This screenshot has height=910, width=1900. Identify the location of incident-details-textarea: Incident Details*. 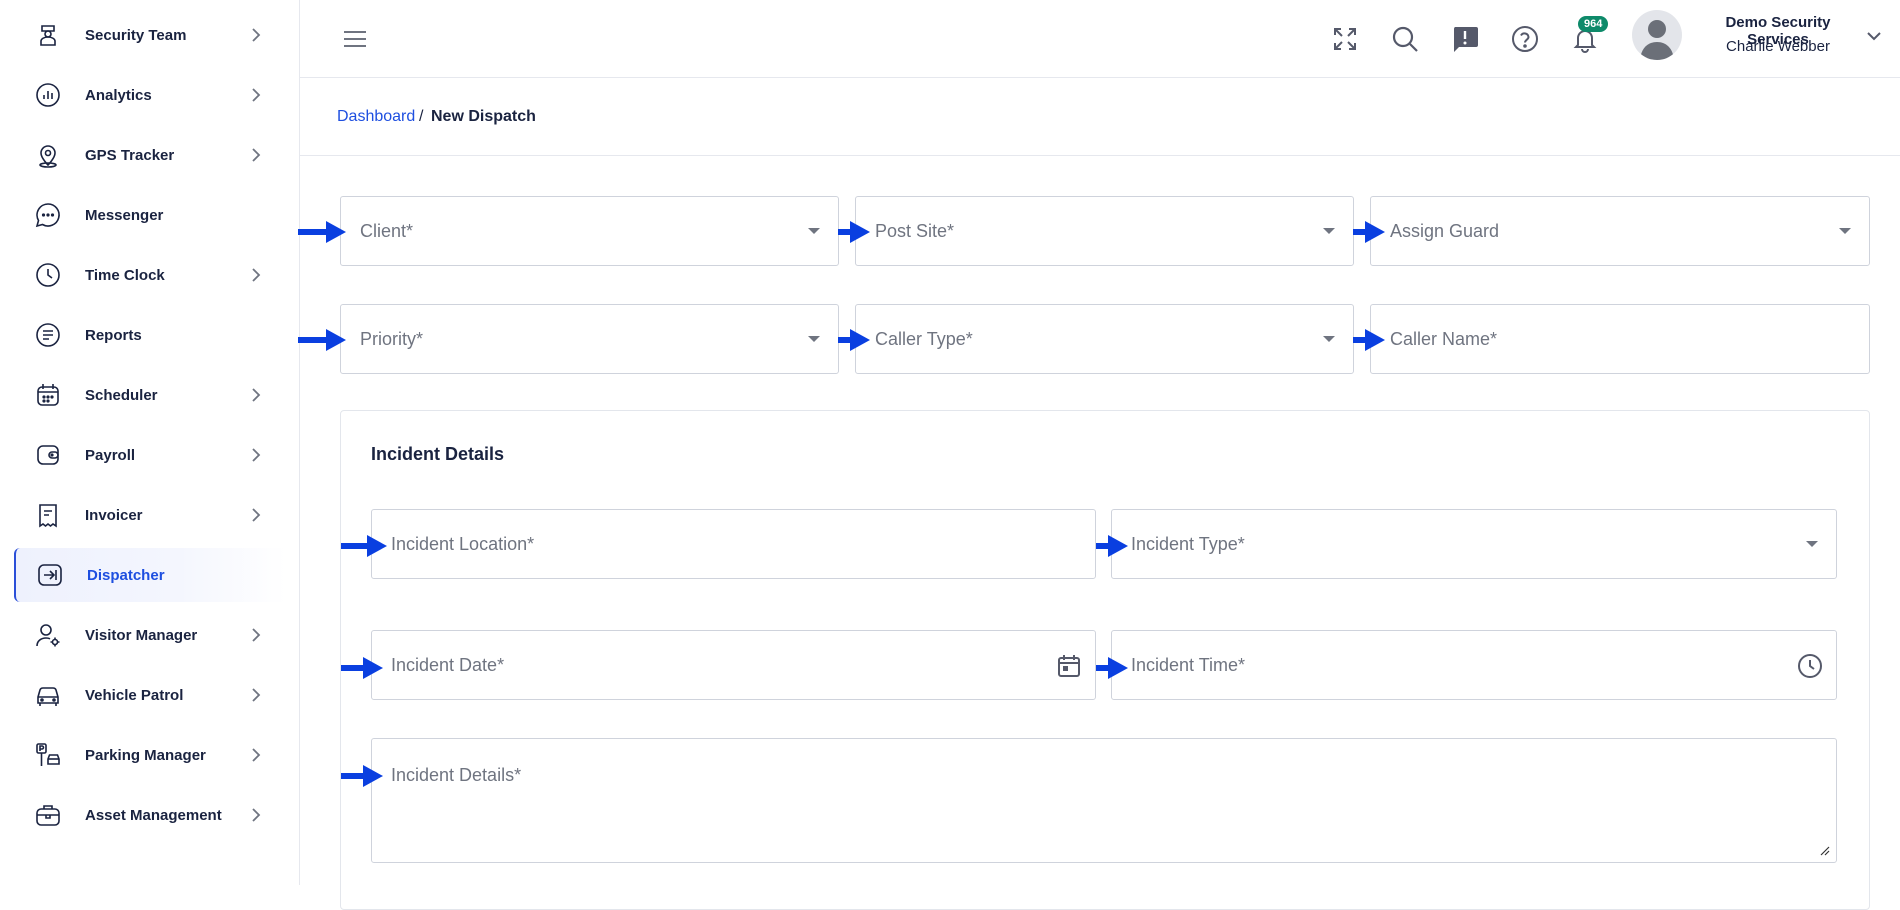
(1104, 800).